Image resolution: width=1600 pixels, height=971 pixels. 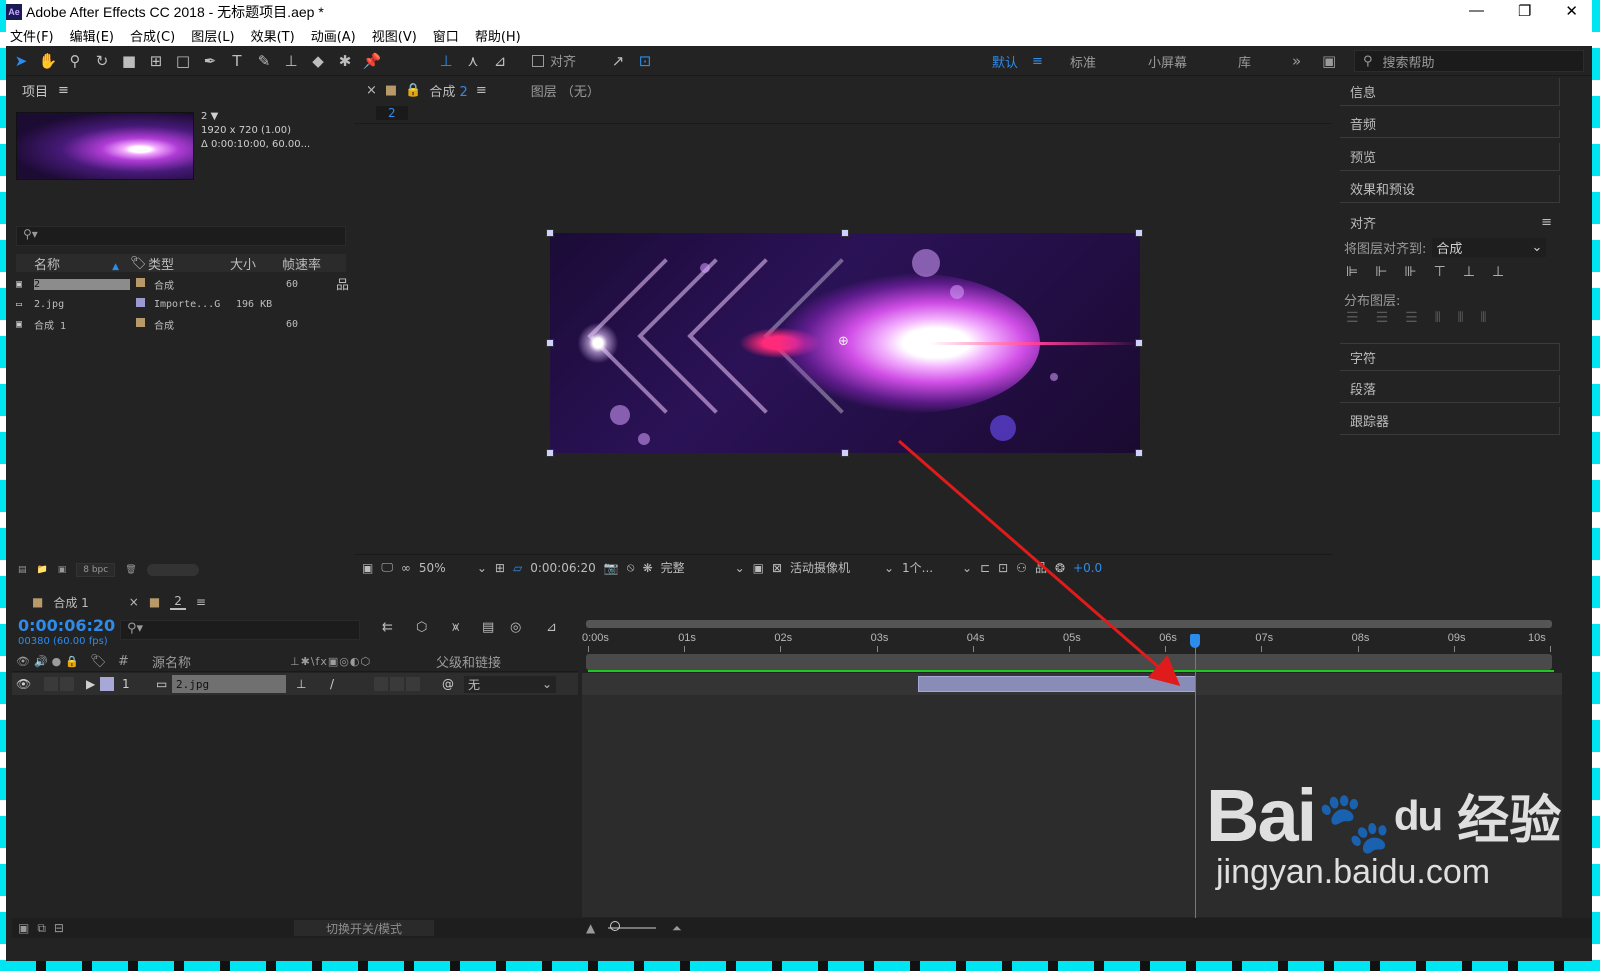 What do you see at coordinates (1244, 61) in the screenshot?
I see `workspace-library: 库` at bounding box center [1244, 61].